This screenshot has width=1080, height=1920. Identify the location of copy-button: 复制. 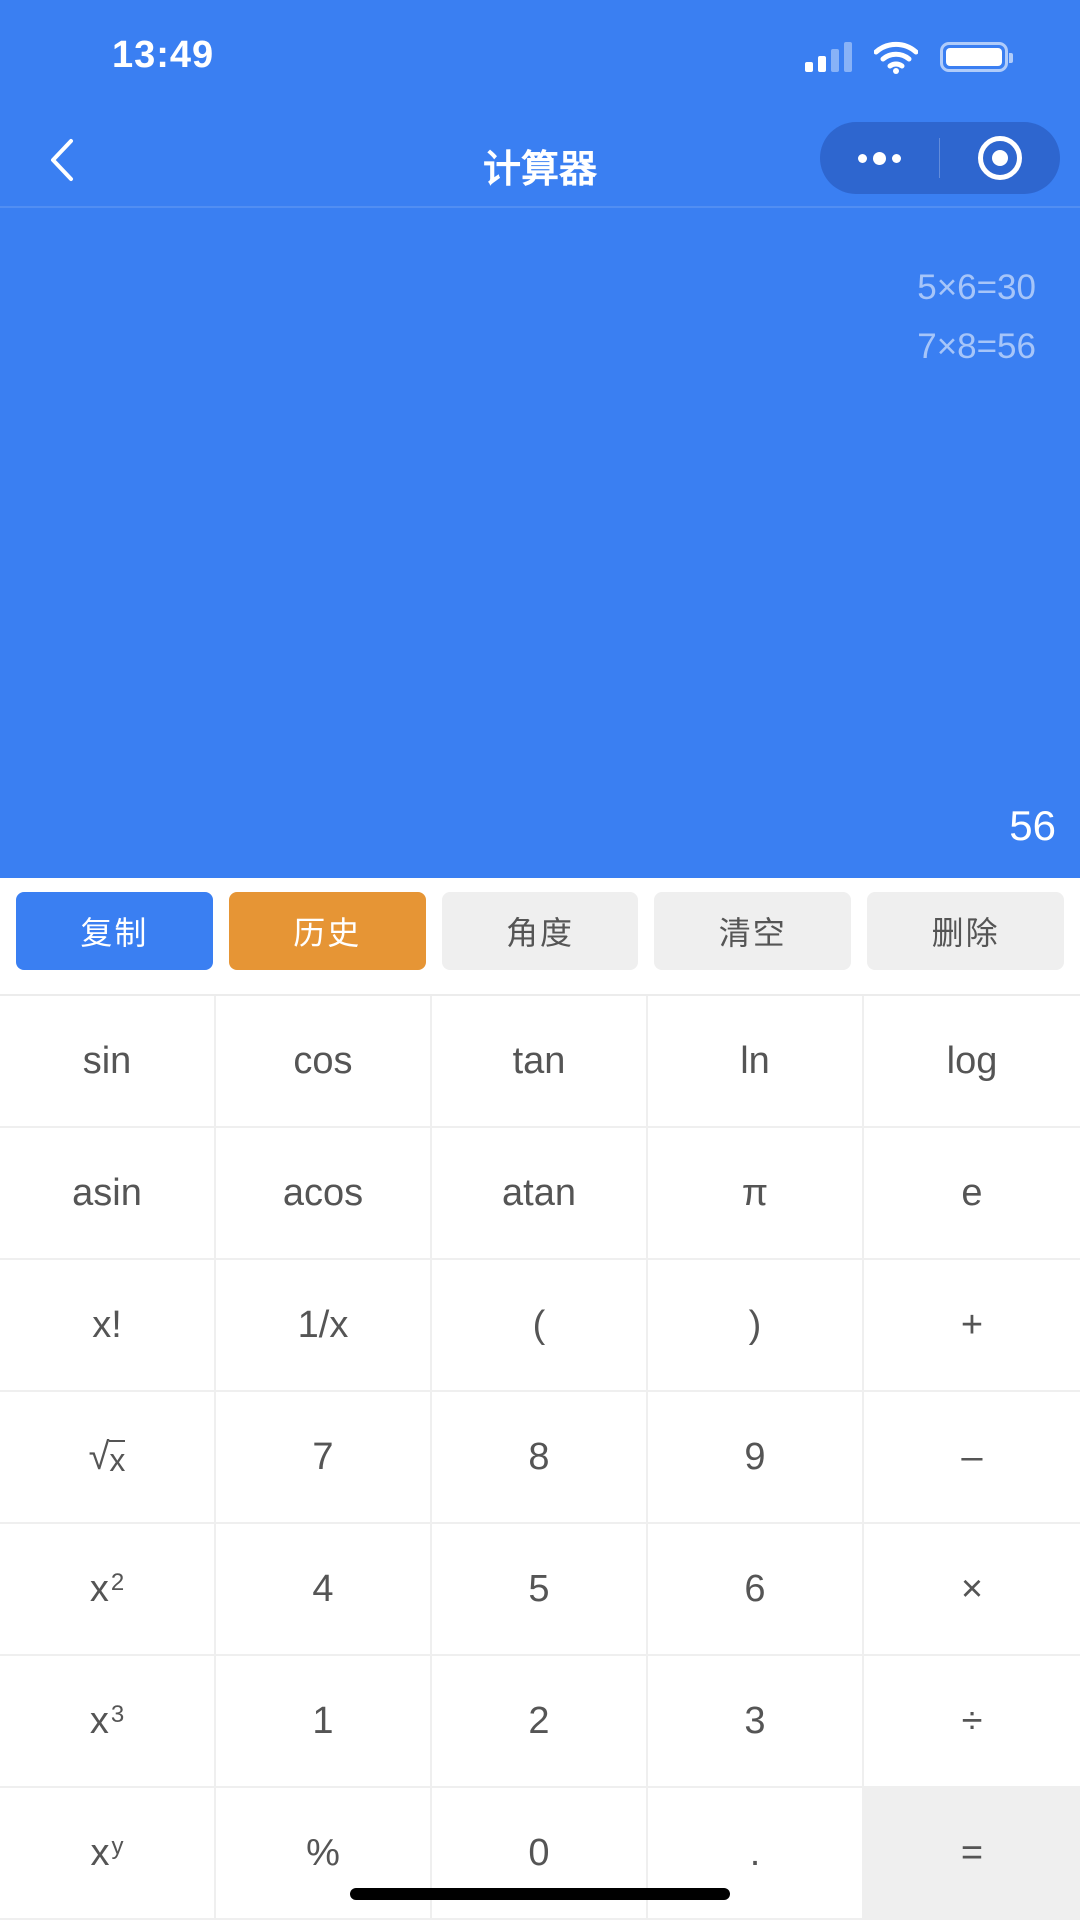
(114, 931).